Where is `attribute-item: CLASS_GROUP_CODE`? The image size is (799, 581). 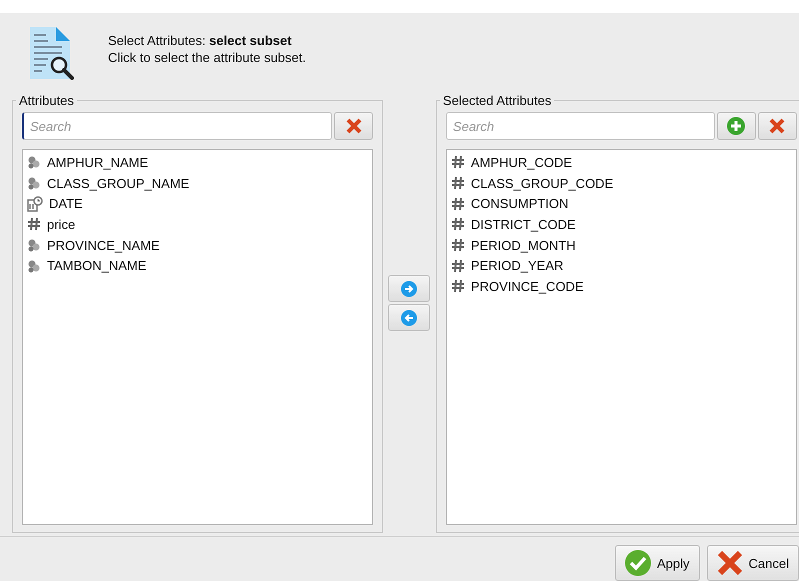 attribute-item: CLASS_GROUP_CODE is located at coordinates (621, 183).